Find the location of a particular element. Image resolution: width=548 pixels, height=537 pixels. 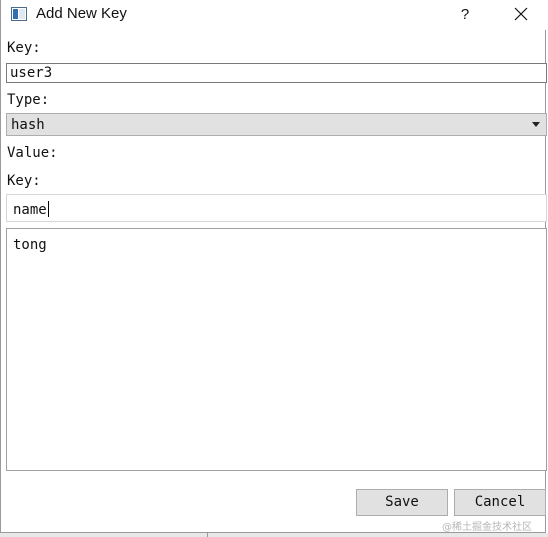

key-label: Key: is located at coordinates (24, 48).